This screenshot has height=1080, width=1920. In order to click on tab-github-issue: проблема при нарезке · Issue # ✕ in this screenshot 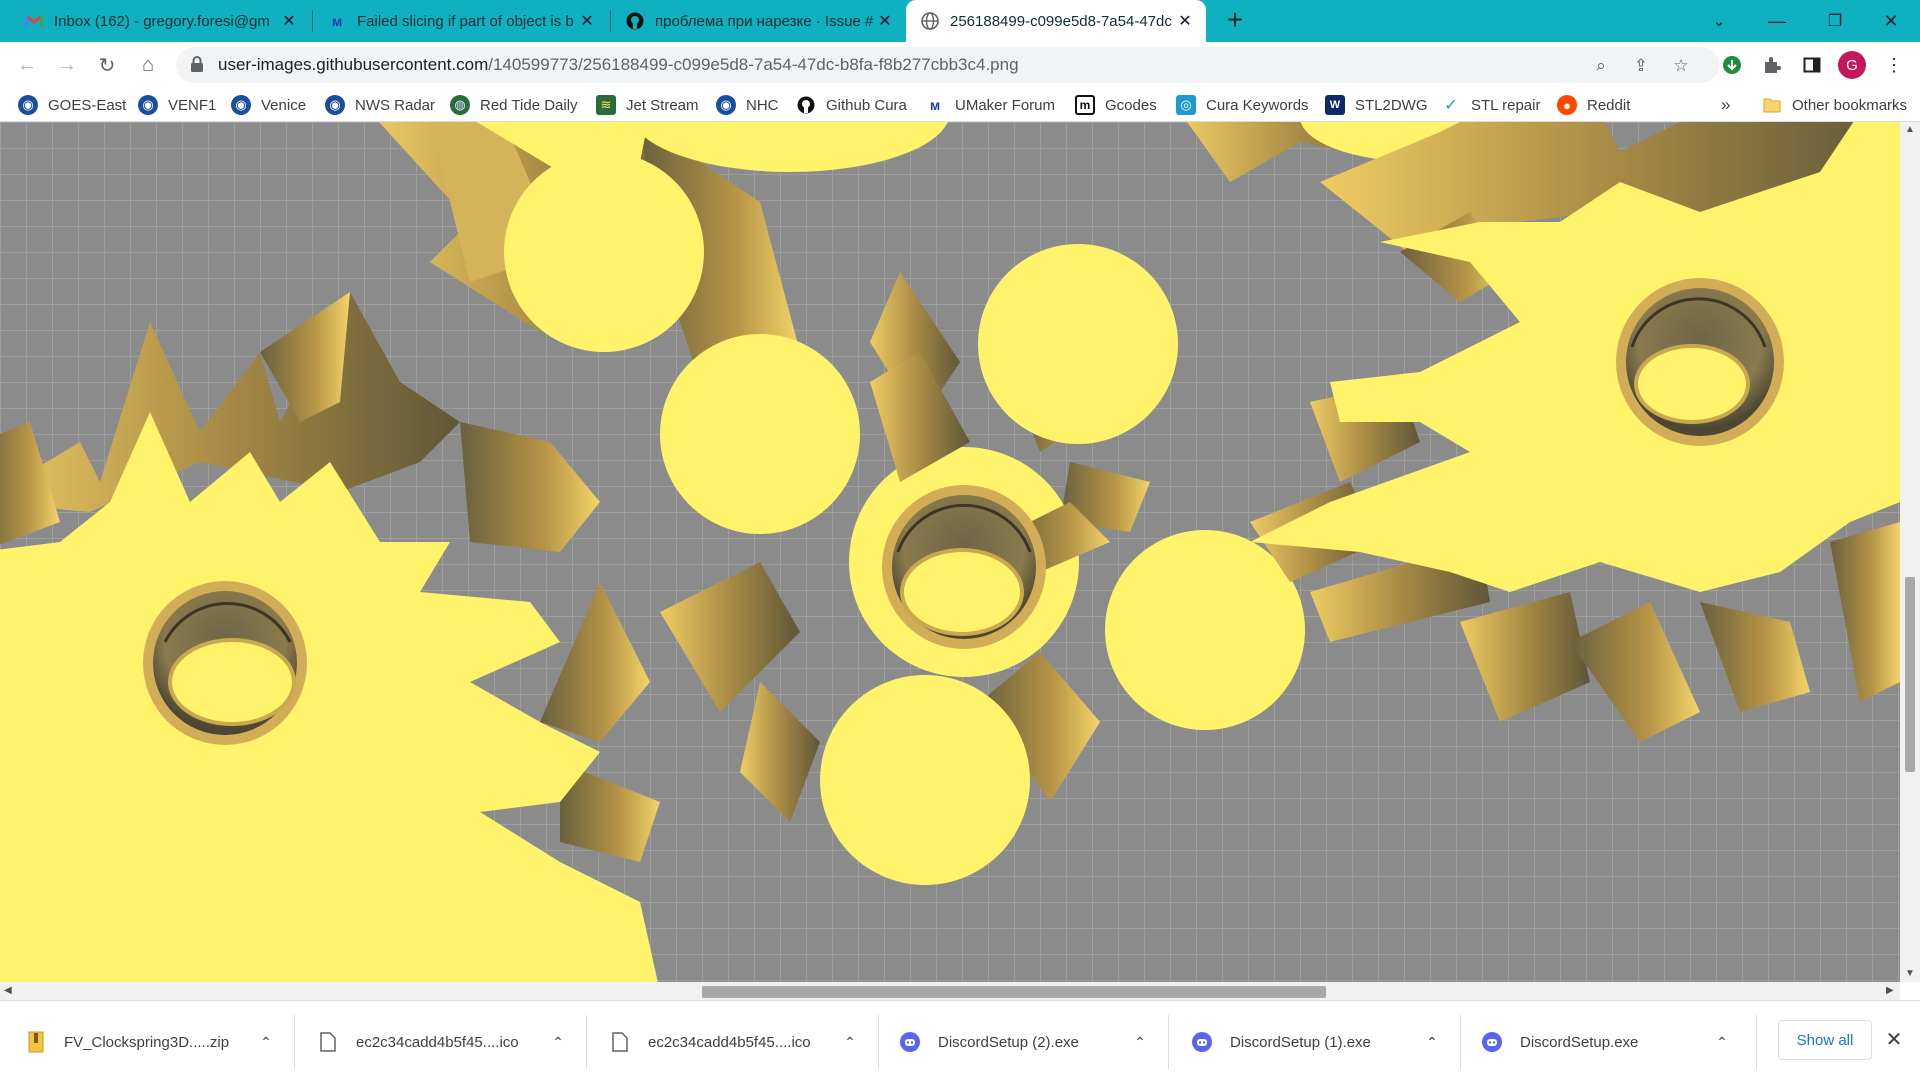, I will do `click(758, 21)`.